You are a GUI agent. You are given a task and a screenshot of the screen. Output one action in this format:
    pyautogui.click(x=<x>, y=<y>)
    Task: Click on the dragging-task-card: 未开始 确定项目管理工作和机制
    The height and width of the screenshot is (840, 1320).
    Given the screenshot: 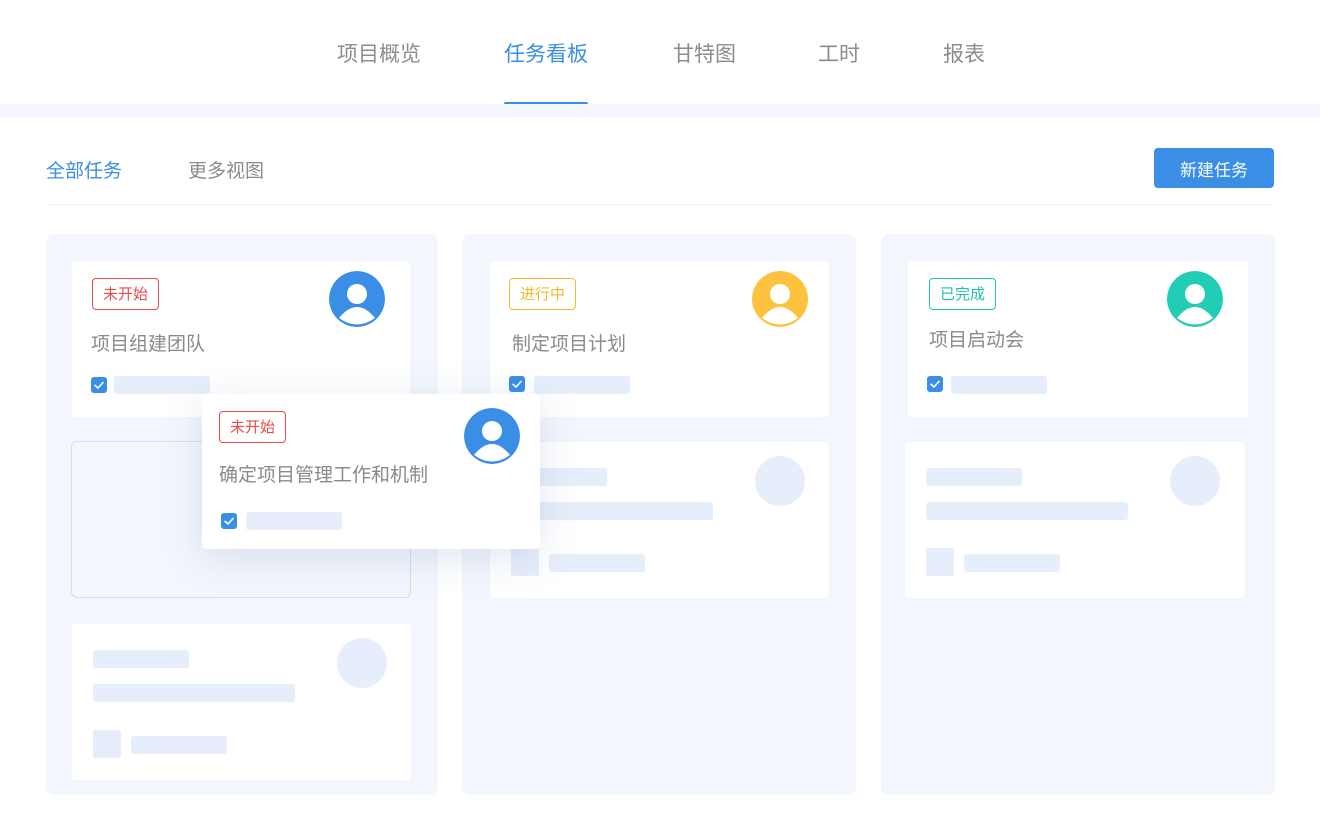 What is the action you would take?
    pyautogui.click(x=371, y=471)
    